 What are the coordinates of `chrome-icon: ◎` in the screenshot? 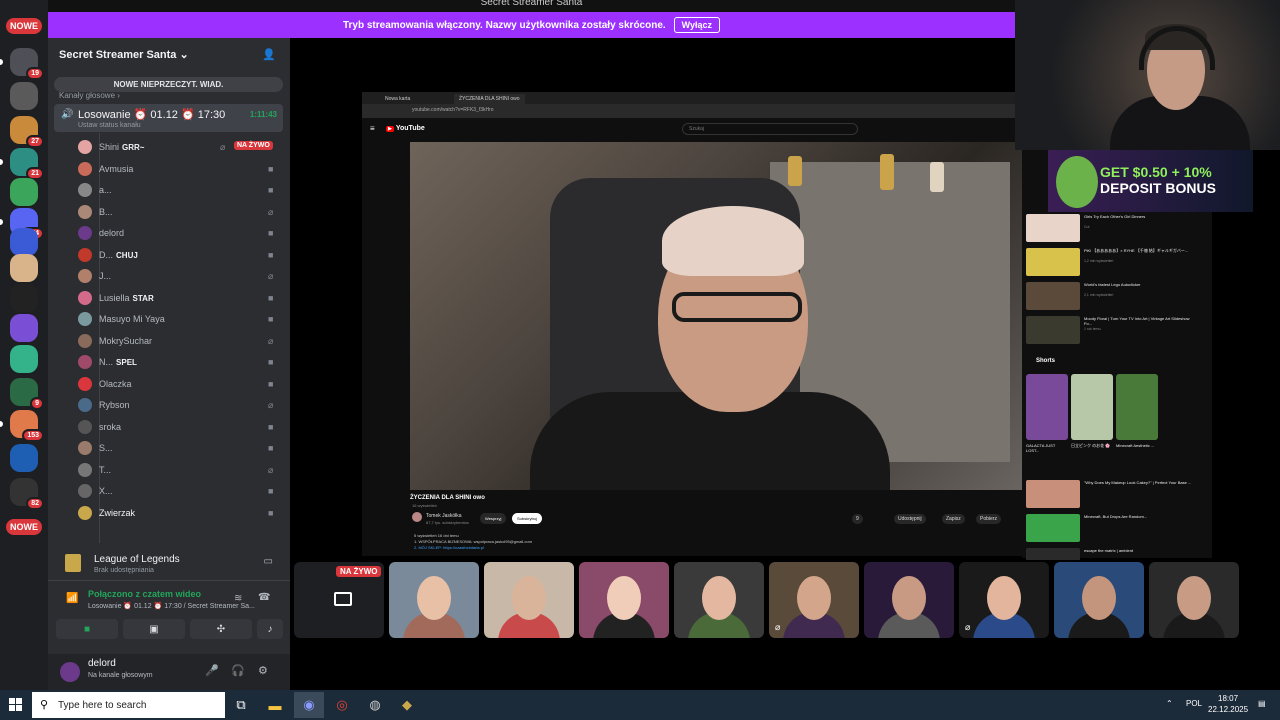 It's located at (342, 705).